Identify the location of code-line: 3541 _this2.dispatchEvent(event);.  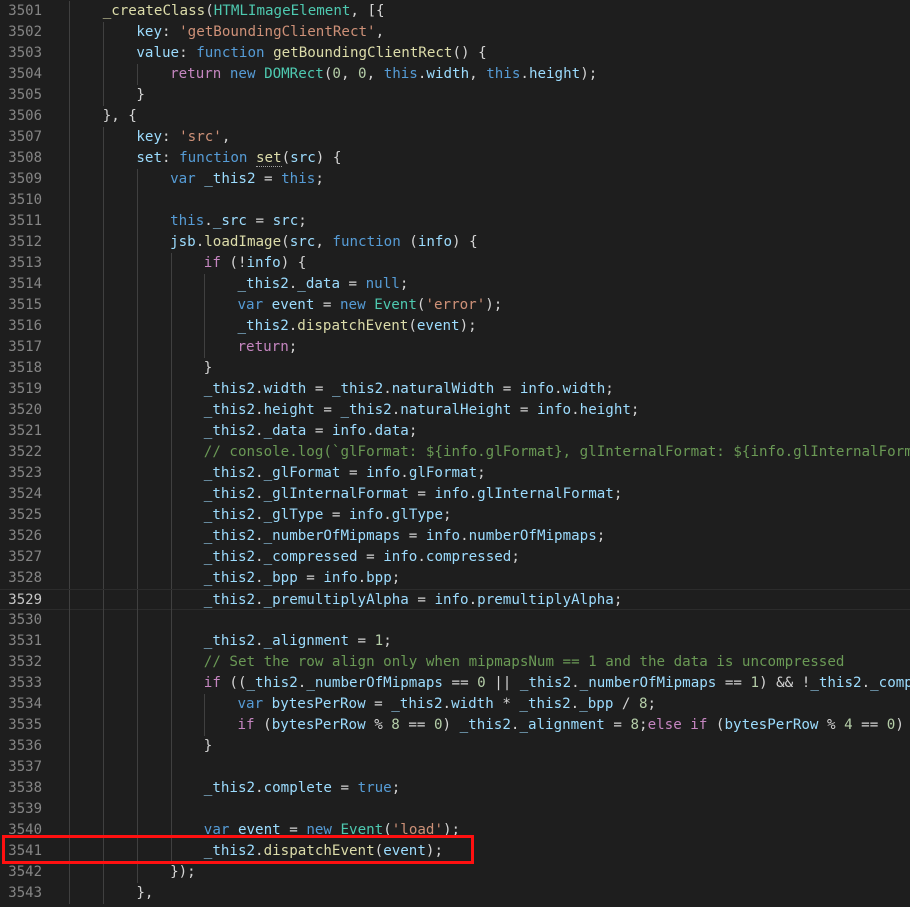
(455, 851).